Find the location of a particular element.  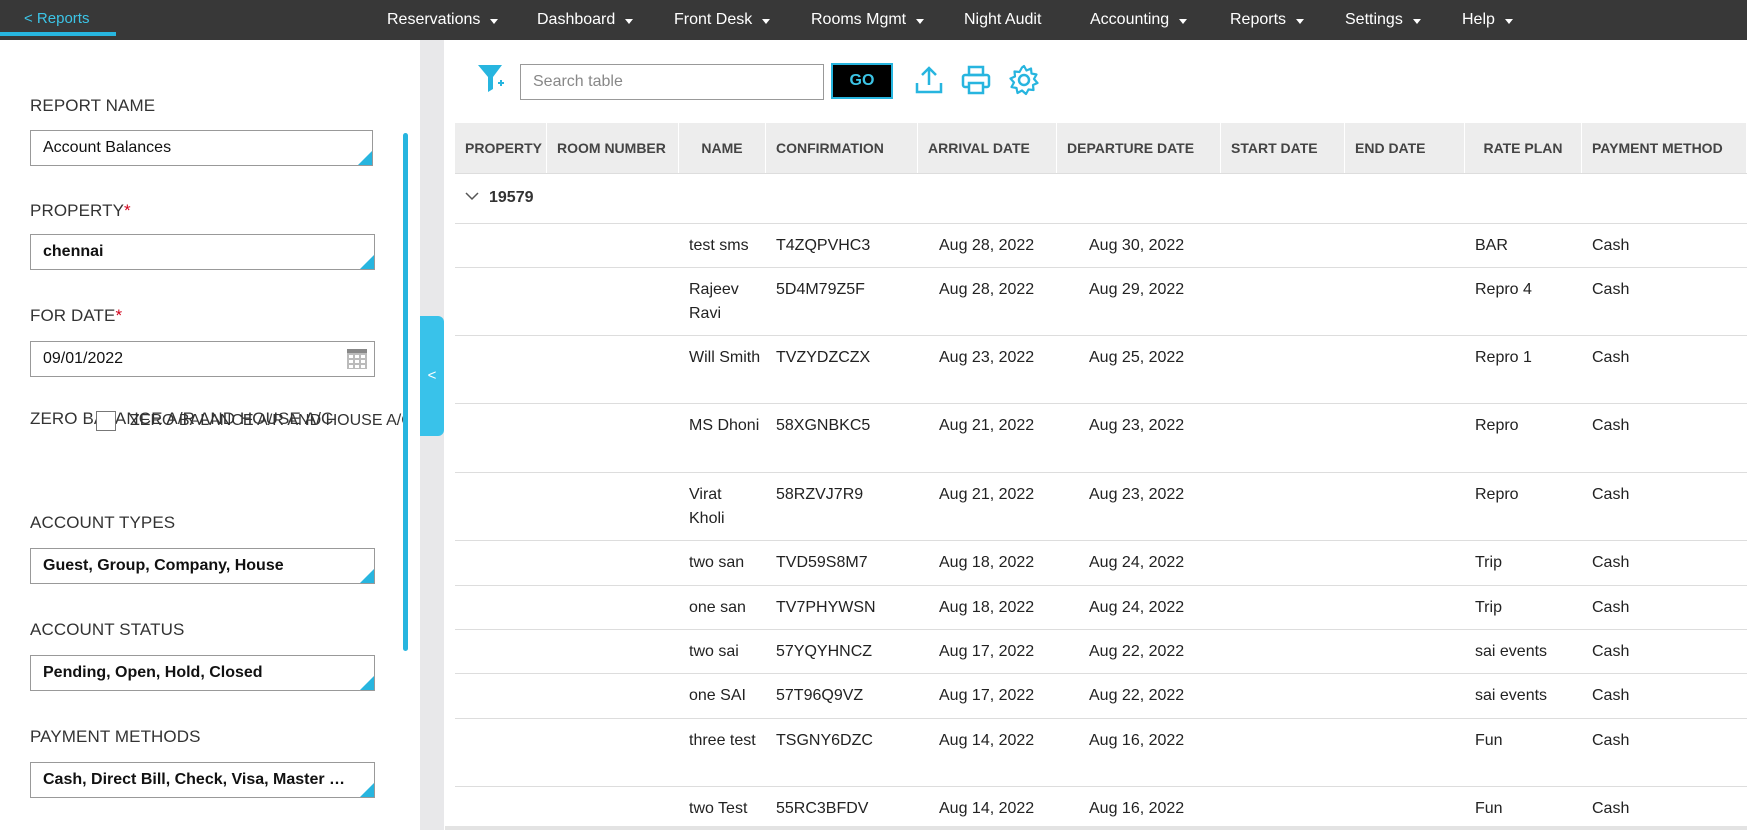

column-header-departure-date: DEPARTURE DATE is located at coordinates (1139, 148).